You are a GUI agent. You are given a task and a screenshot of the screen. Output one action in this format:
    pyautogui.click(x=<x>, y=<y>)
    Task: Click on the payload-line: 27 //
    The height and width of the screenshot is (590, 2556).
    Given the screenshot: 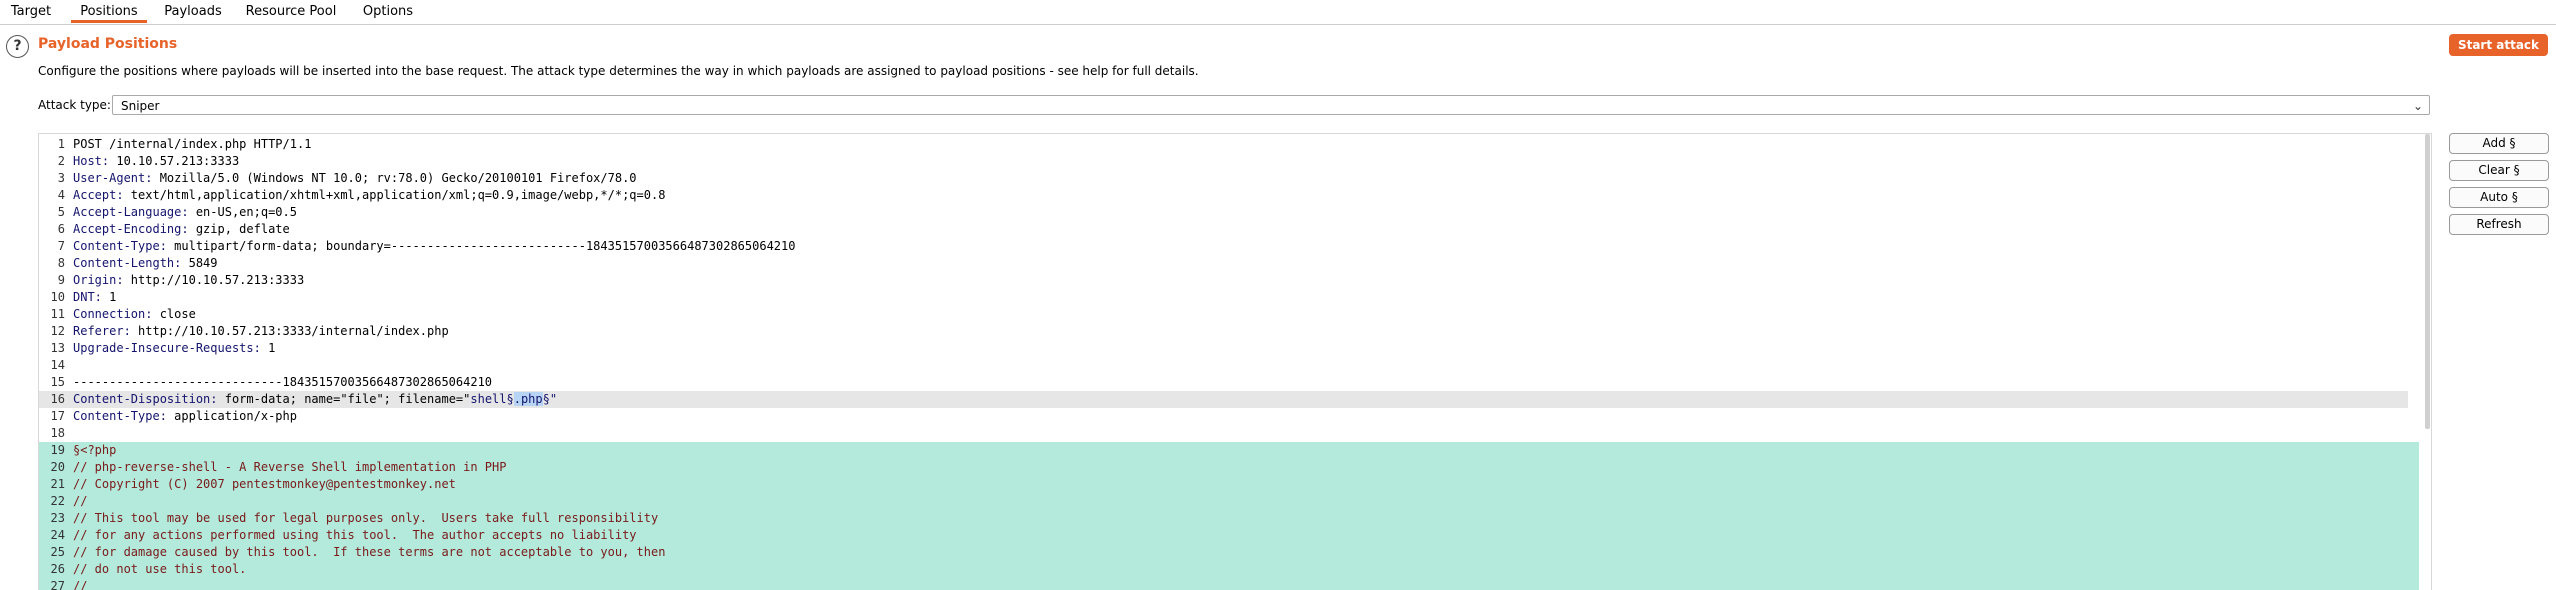 What is the action you would take?
    pyautogui.click(x=1229, y=584)
    